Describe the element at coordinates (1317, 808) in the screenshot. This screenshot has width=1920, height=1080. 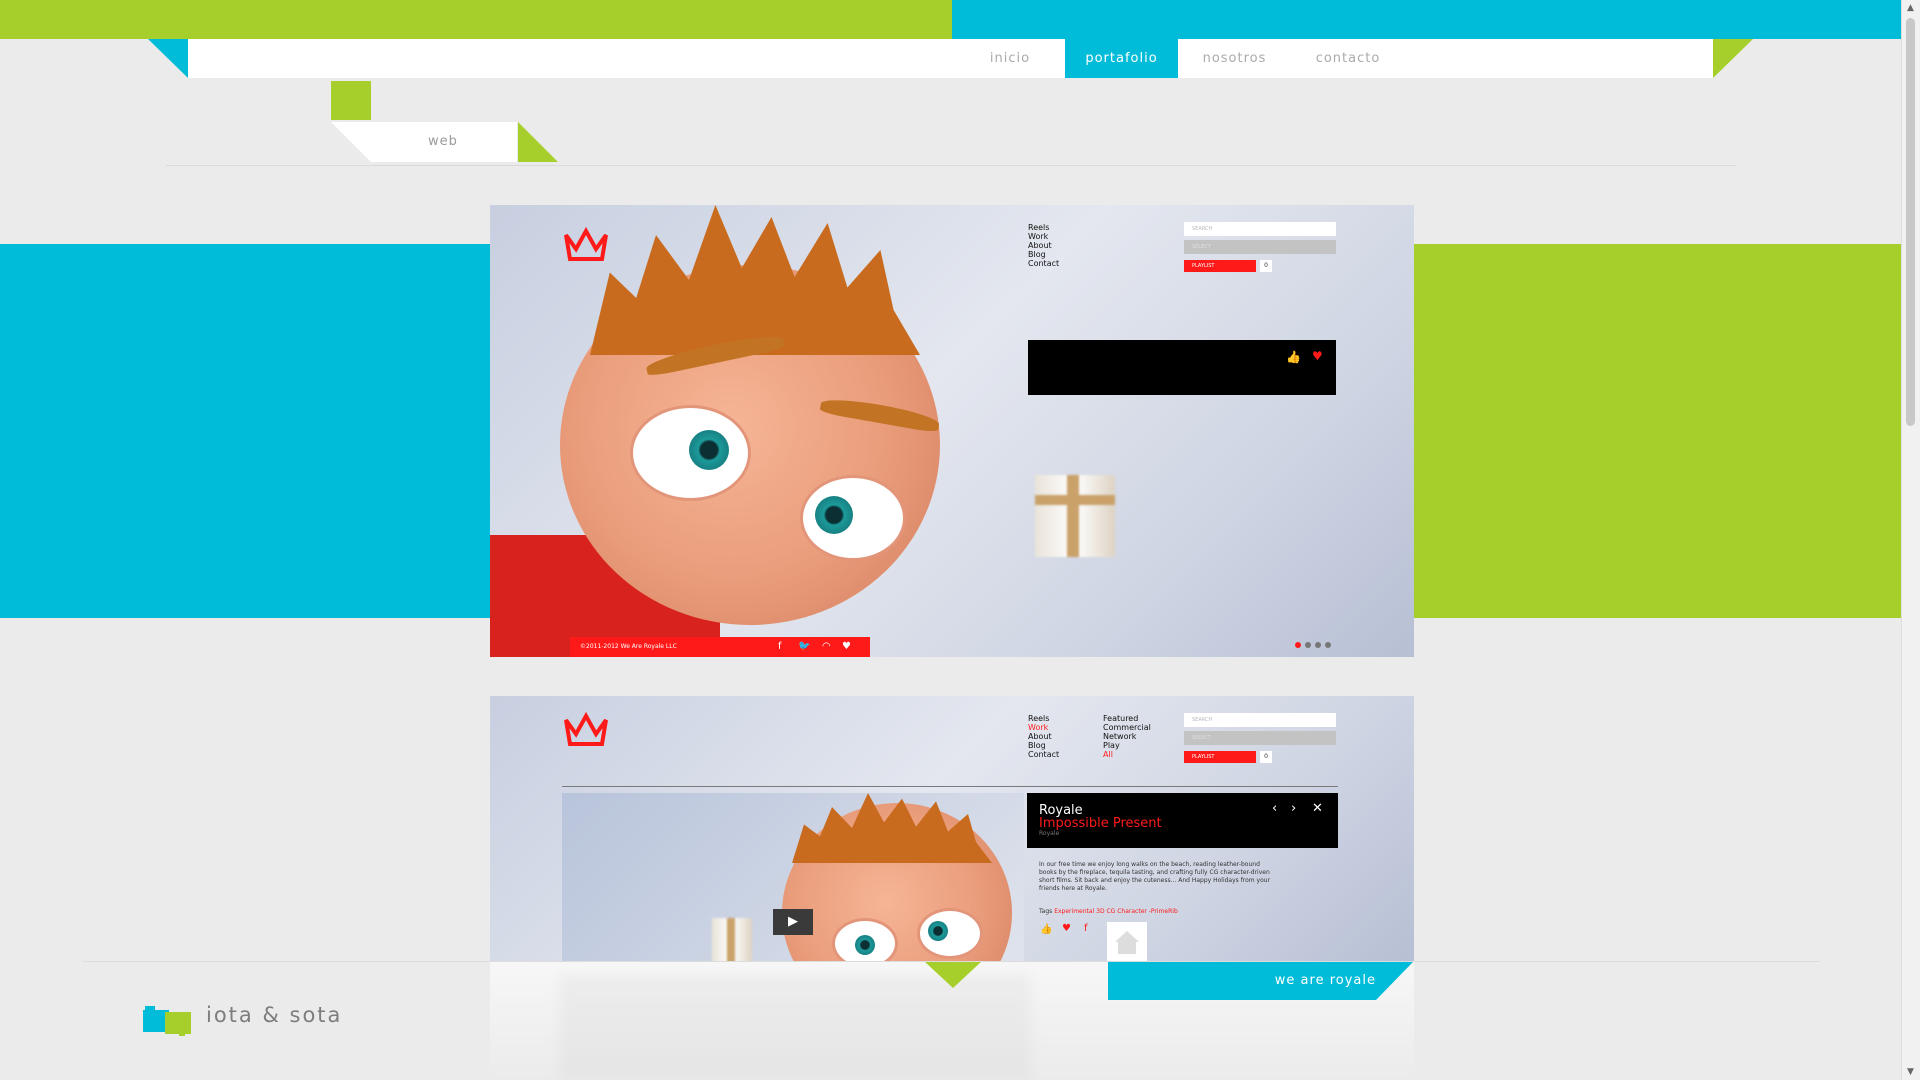
I see `close-icon: ✕` at that location.